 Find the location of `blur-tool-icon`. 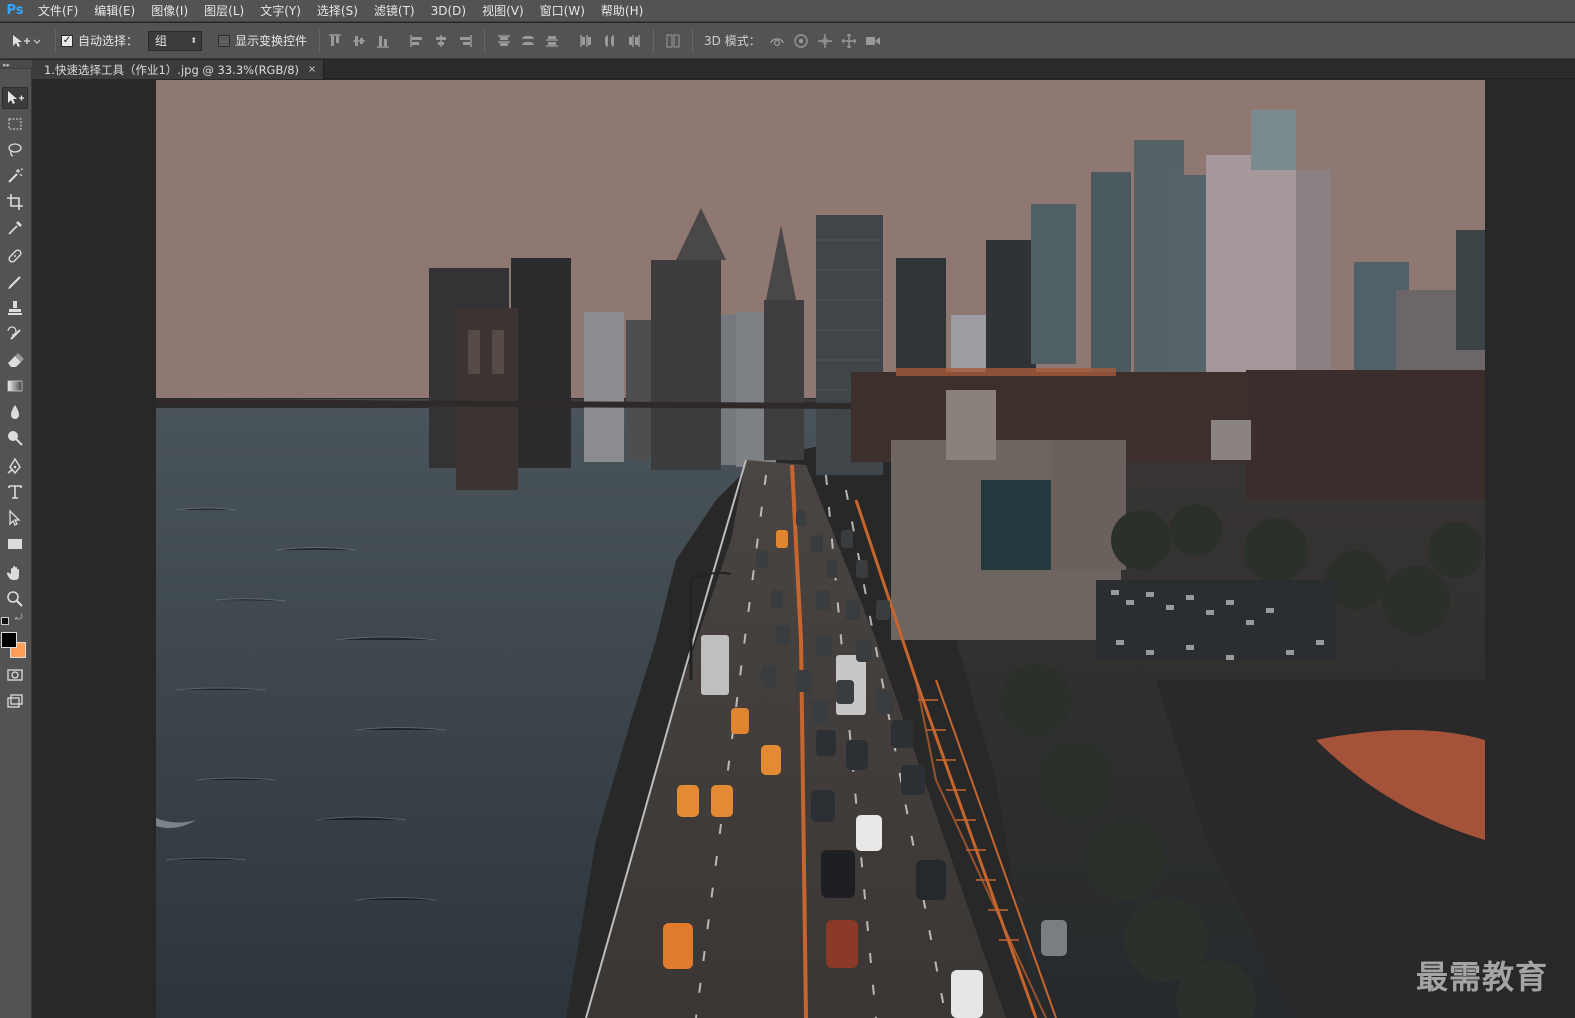

blur-tool-icon is located at coordinates (15, 412).